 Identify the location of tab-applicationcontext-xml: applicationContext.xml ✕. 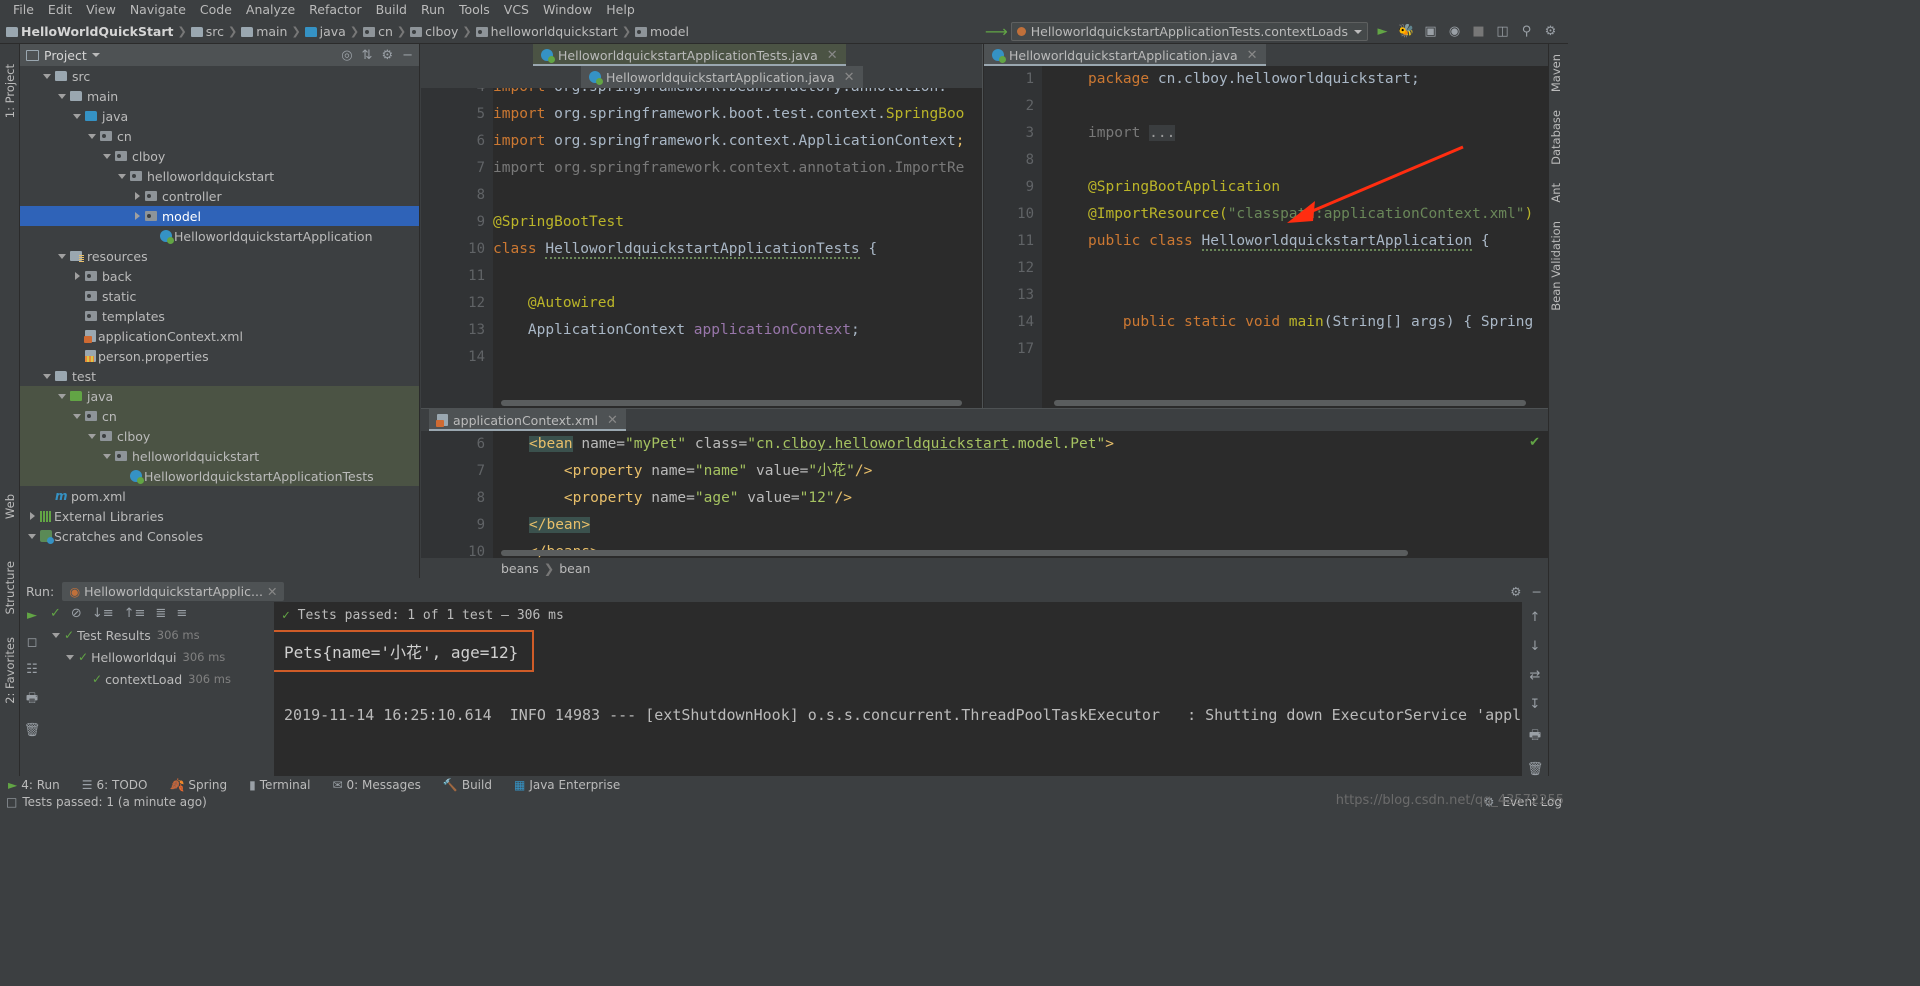
(527, 420).